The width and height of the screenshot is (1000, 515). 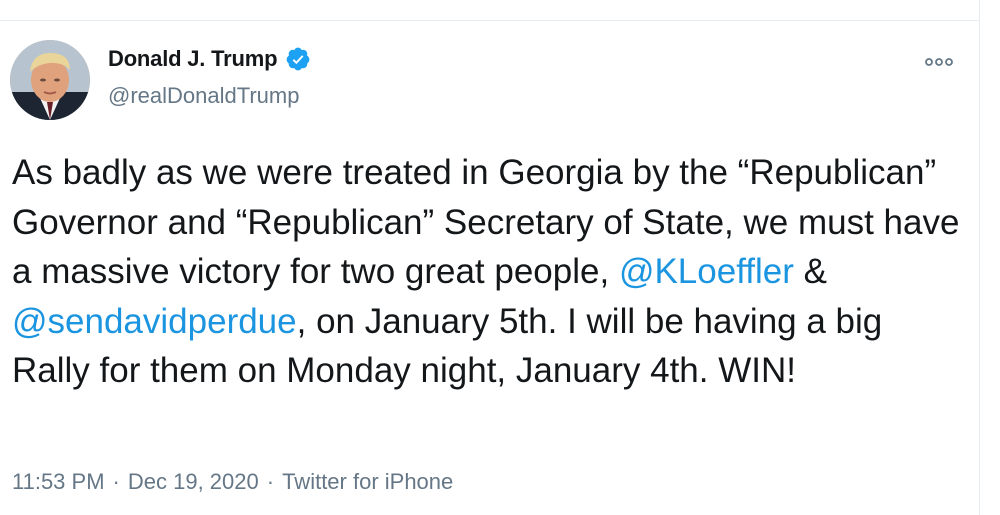 I want to click on author-name-row: Donald J. Trump, so click(x=209, y=59).